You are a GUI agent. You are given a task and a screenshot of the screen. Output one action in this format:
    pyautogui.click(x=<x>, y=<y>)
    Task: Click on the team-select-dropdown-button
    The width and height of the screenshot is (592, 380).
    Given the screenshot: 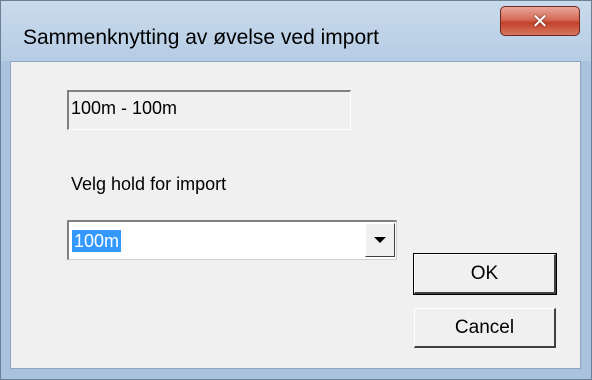 What is the action you would take?
    pyautogui.click(x=380, y=240)
    